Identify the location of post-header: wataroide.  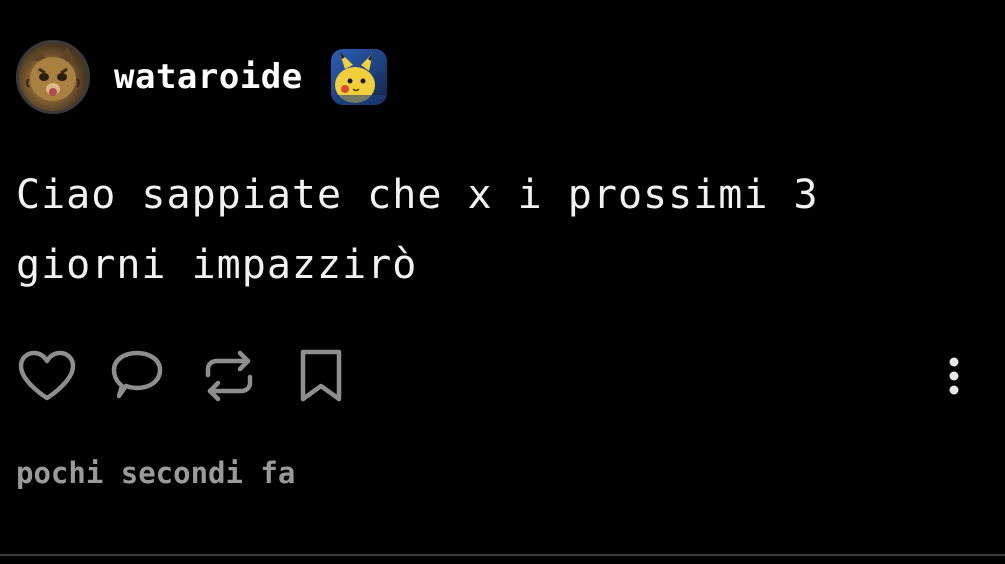
(201, 77).